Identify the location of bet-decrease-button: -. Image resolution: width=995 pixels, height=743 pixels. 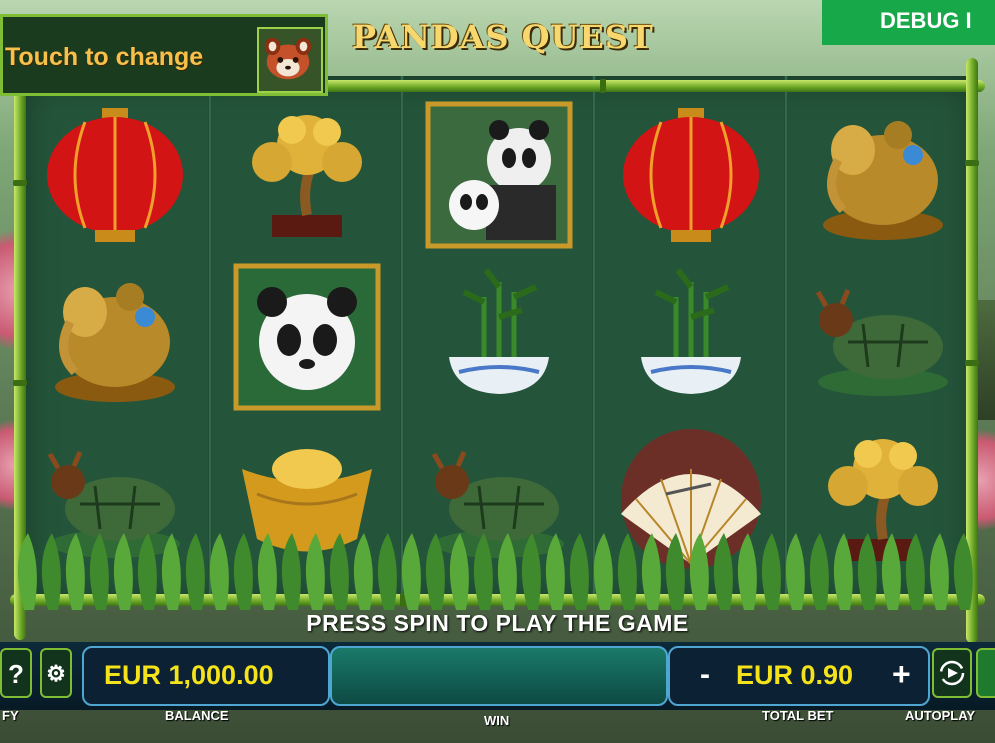
(705, 675).